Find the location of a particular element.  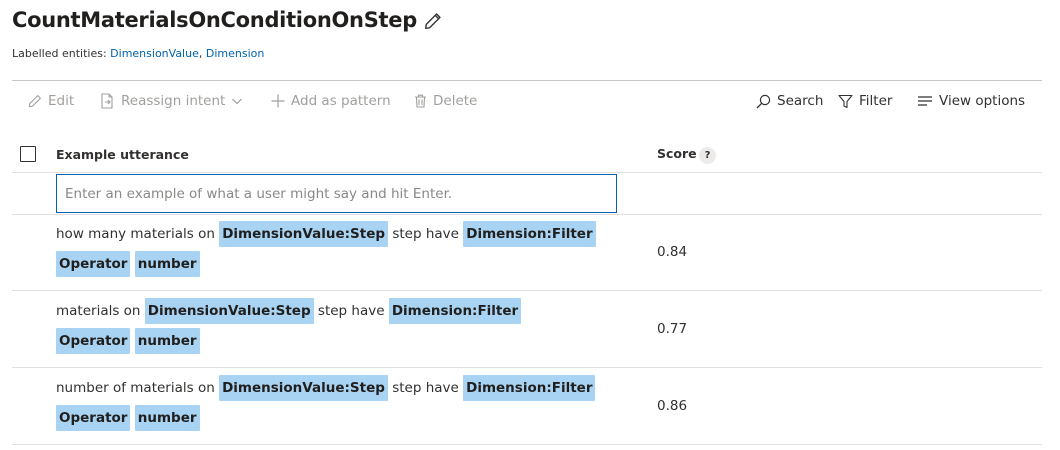

utterance-text: number of materials on is located at coordinates (135, 388).